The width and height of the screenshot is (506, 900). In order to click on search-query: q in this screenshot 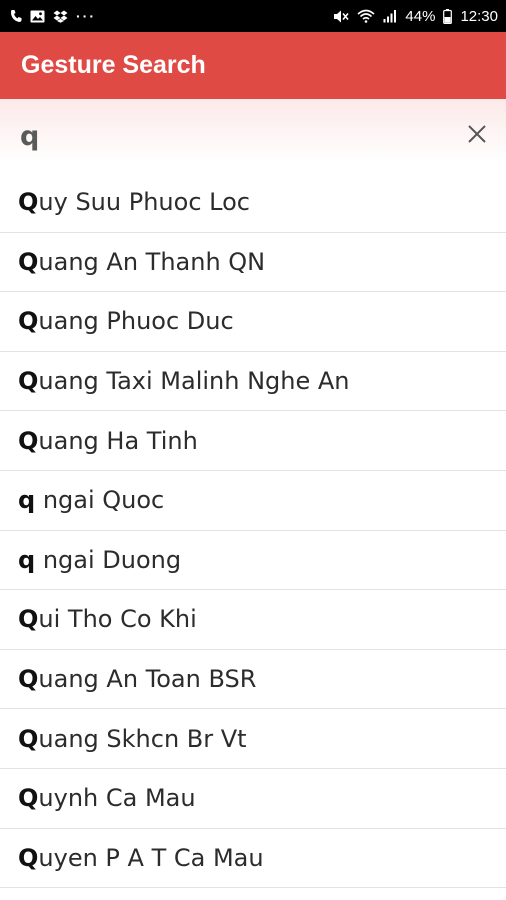, I will do `click(29, 136)`.